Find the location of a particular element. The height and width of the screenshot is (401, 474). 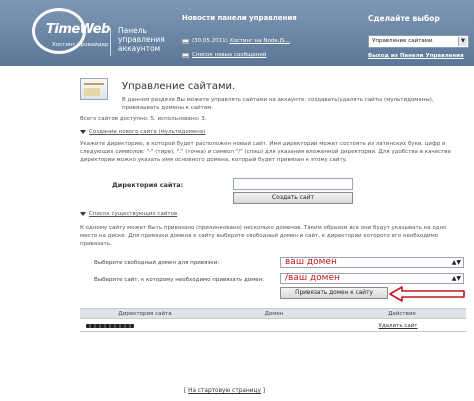

delete-site-link: Удалить сайт is located at coordinates (398, 326).